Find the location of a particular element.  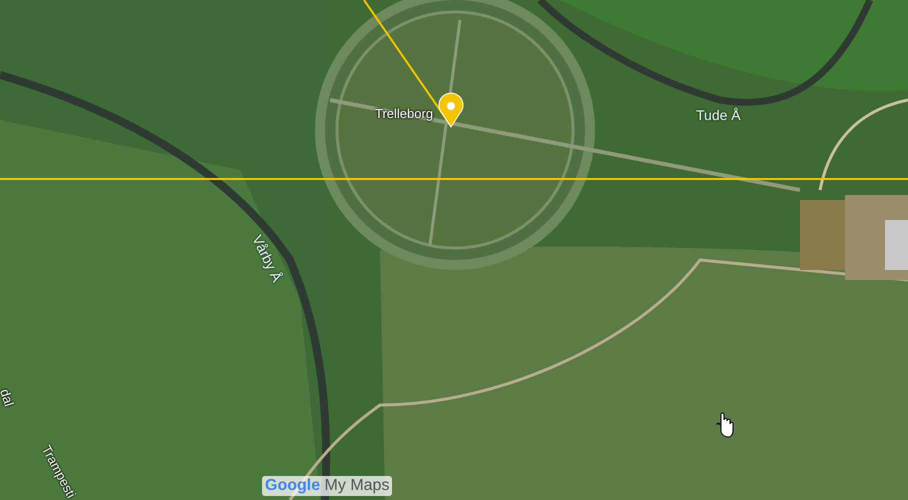

logo: Google My Maps is located at coordinates (327, 486).